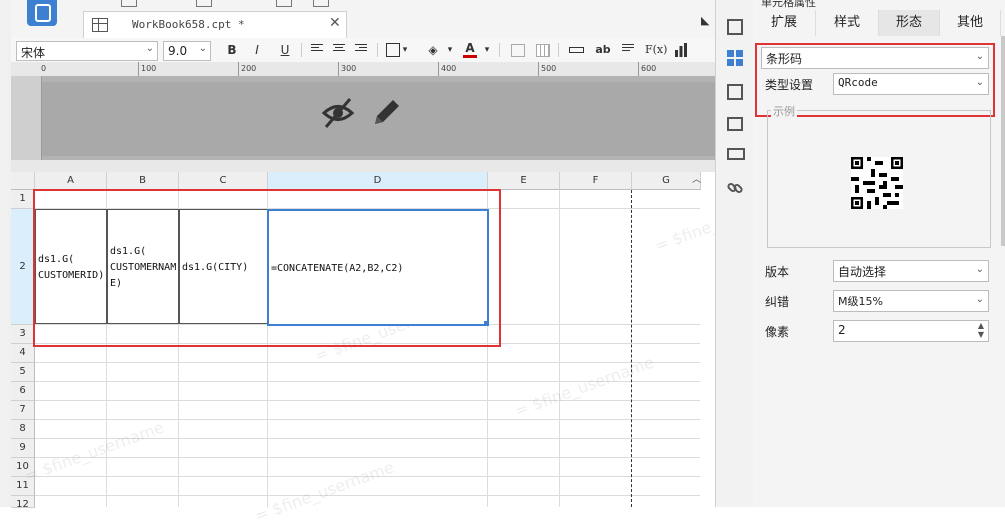 The width and height of the screenshot is (1005, 526). Describe the element at coordinates (361, 49) in the screenshot. I see `align-right-icon` at that location.